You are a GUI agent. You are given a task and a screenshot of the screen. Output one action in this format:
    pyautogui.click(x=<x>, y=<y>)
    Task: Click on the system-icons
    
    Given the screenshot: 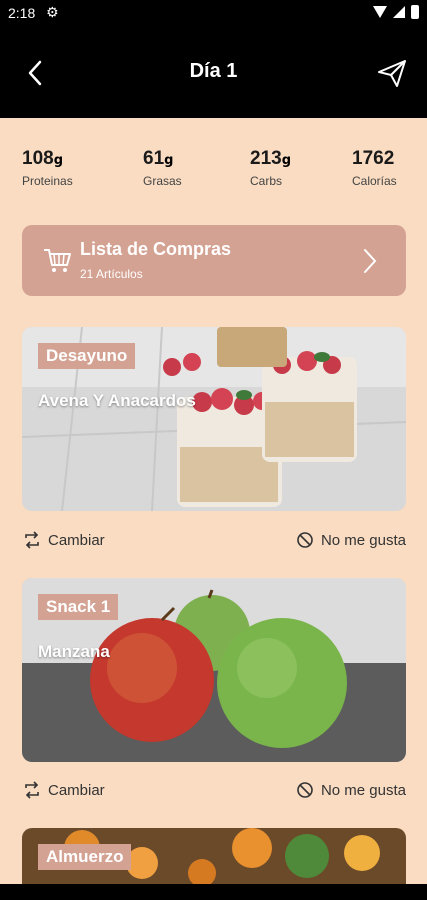 What is the action you would take?
    pyautogui.click(x=396, y=12)
    